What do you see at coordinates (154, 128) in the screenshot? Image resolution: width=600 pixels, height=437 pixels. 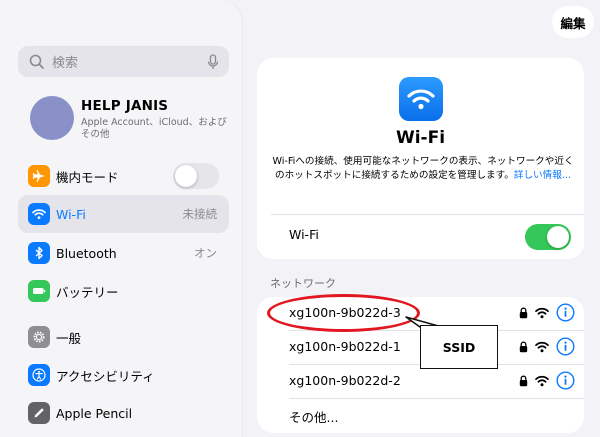 I see `profile-subtitle: Apple Account、iCloud、および その他` at bounding box center [154, 128].